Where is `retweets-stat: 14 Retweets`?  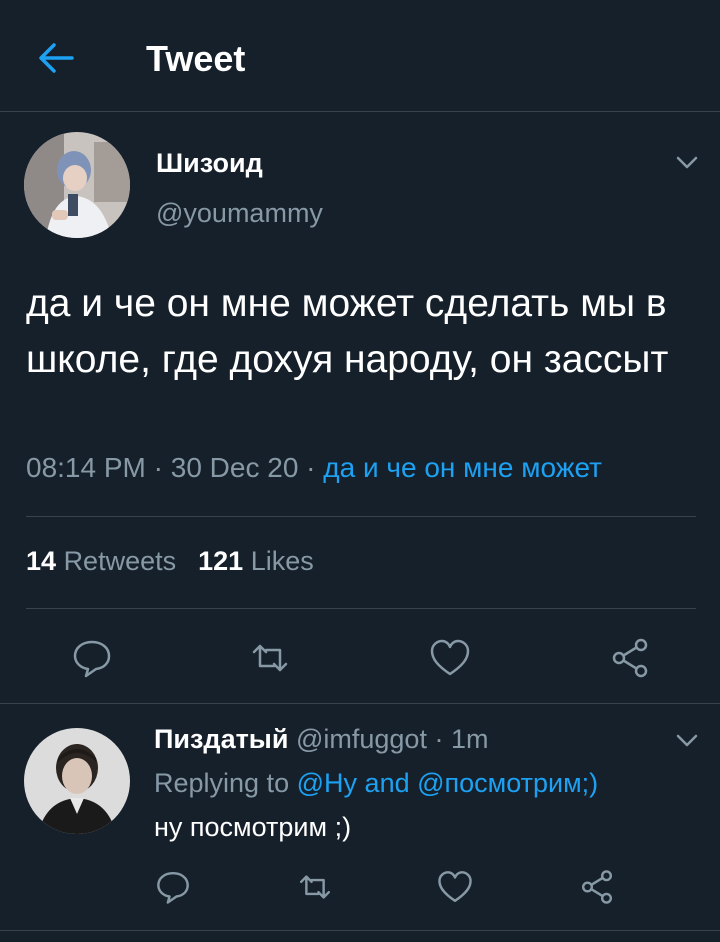
retweets-stat: 14 Retweets is located at coordinates (101, 561).